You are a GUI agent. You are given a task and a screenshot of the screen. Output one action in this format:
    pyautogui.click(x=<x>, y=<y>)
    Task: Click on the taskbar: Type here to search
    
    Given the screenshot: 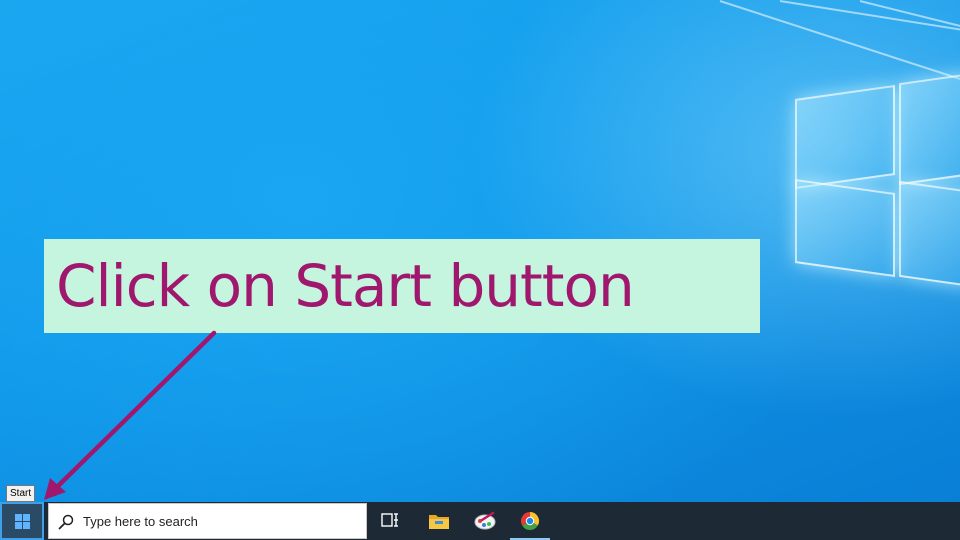 What is the action you would take?
    pyautogui.click(x=480, y=521)
    